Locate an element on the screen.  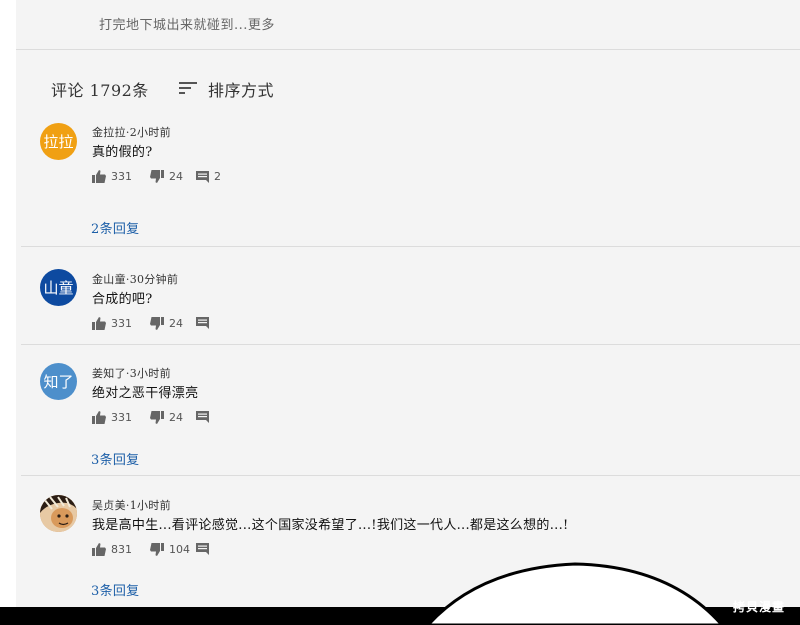
avatar-text: 拉拉 is located at coordinates (58, 142).